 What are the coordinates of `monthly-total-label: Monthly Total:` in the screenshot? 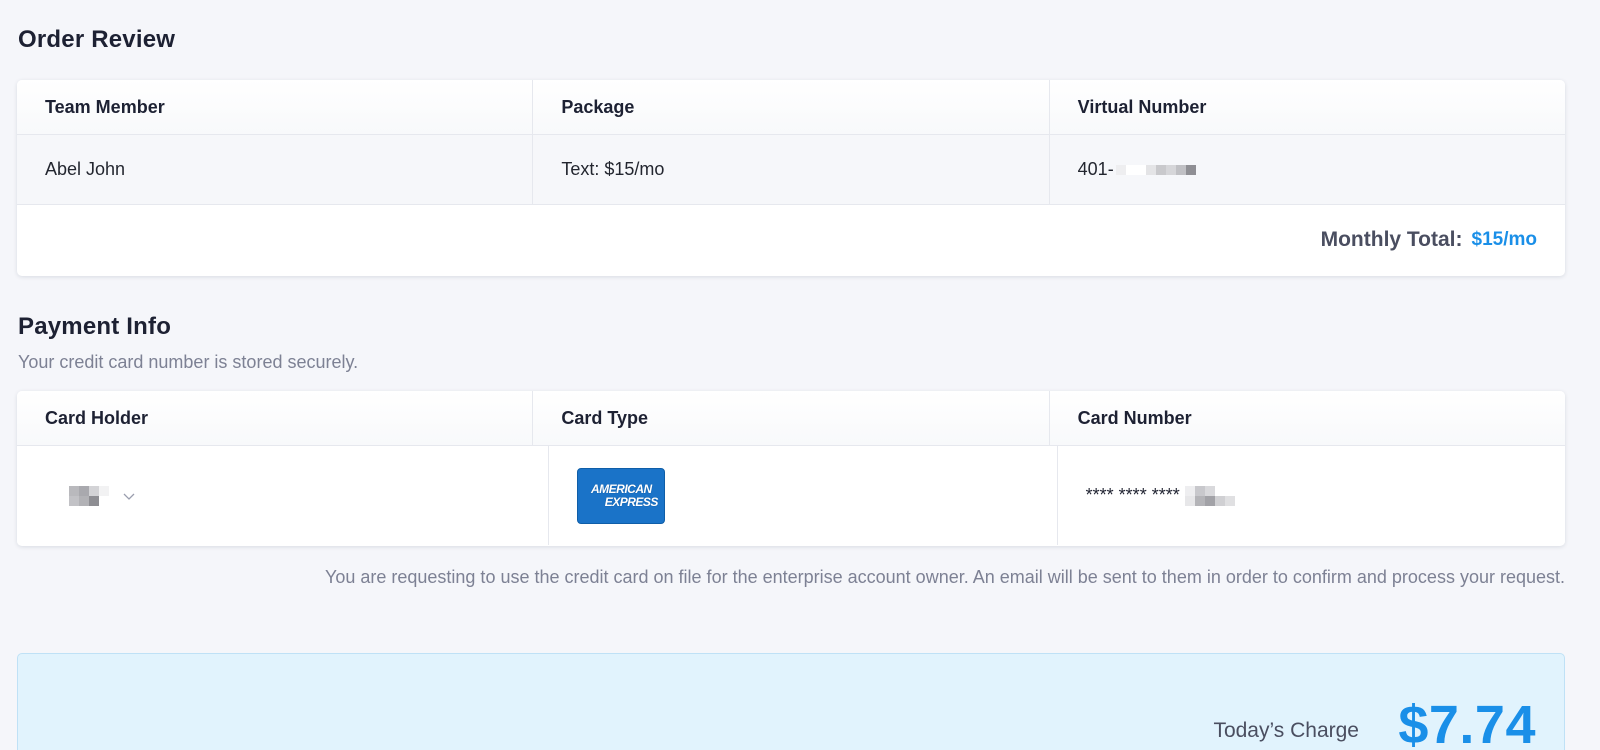 It's located at (1391, 239).